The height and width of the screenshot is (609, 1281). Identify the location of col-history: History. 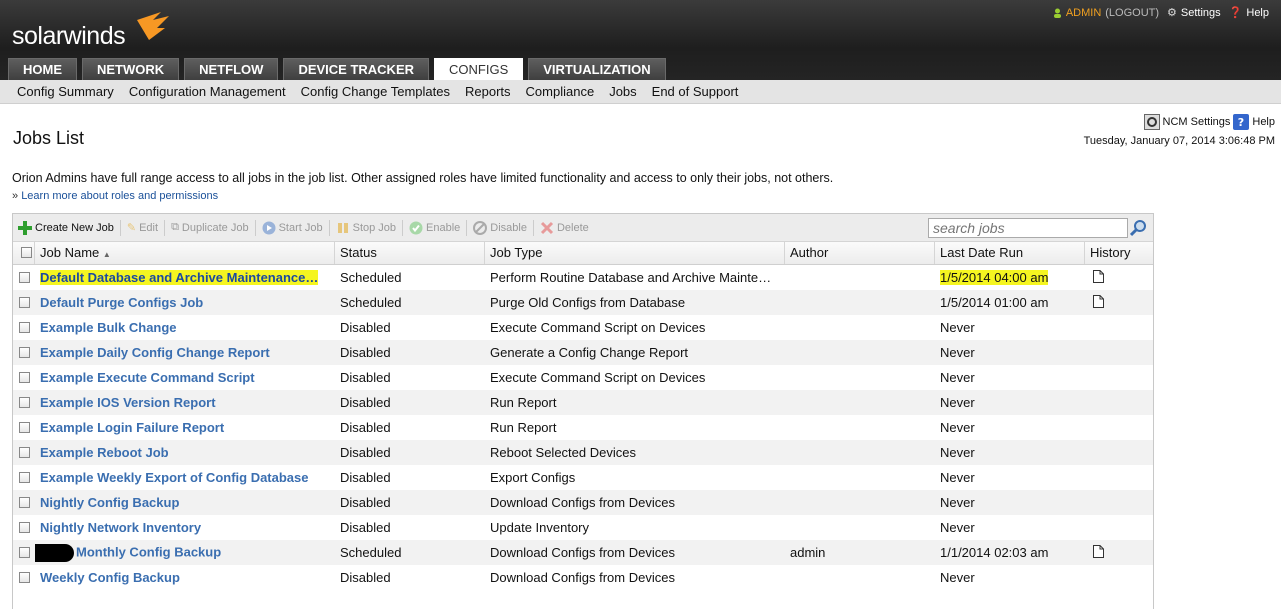
(1119, 253).